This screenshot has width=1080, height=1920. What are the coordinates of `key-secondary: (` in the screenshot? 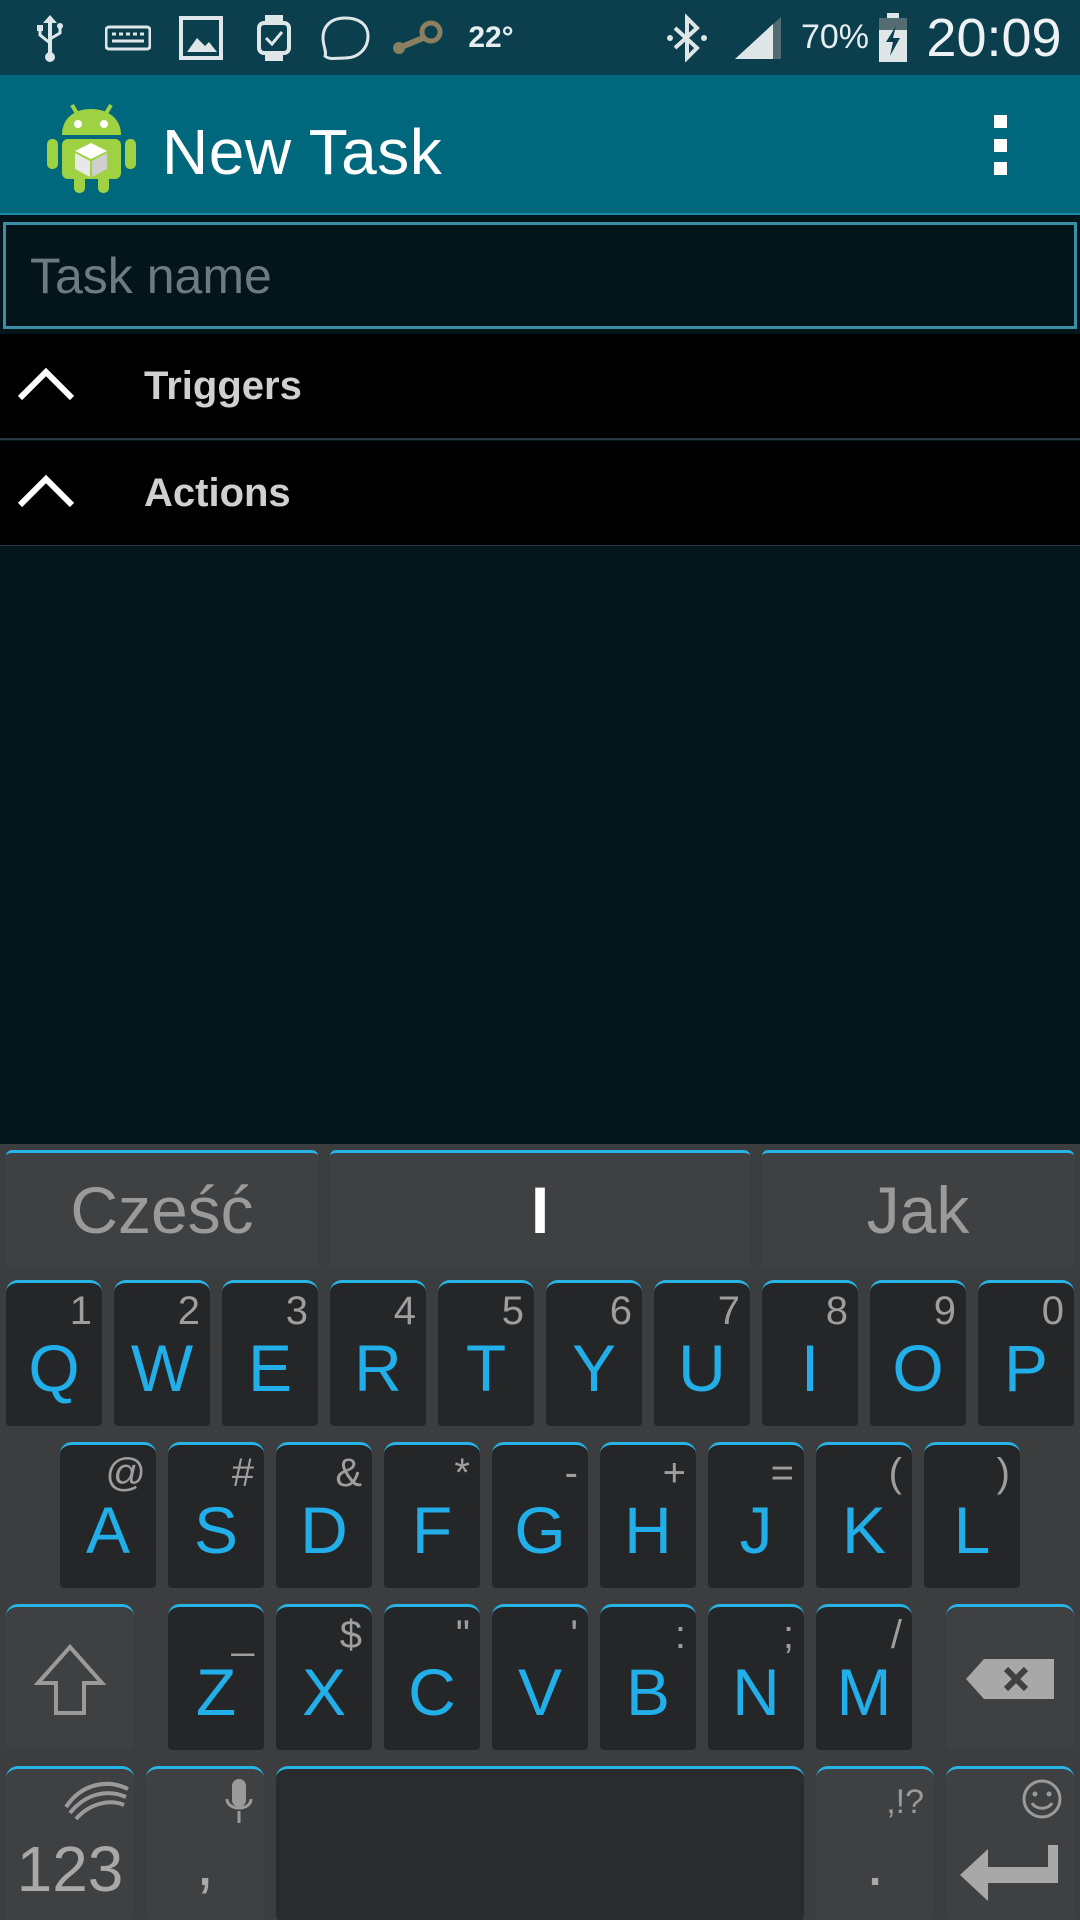 It's located at (895, 1473).